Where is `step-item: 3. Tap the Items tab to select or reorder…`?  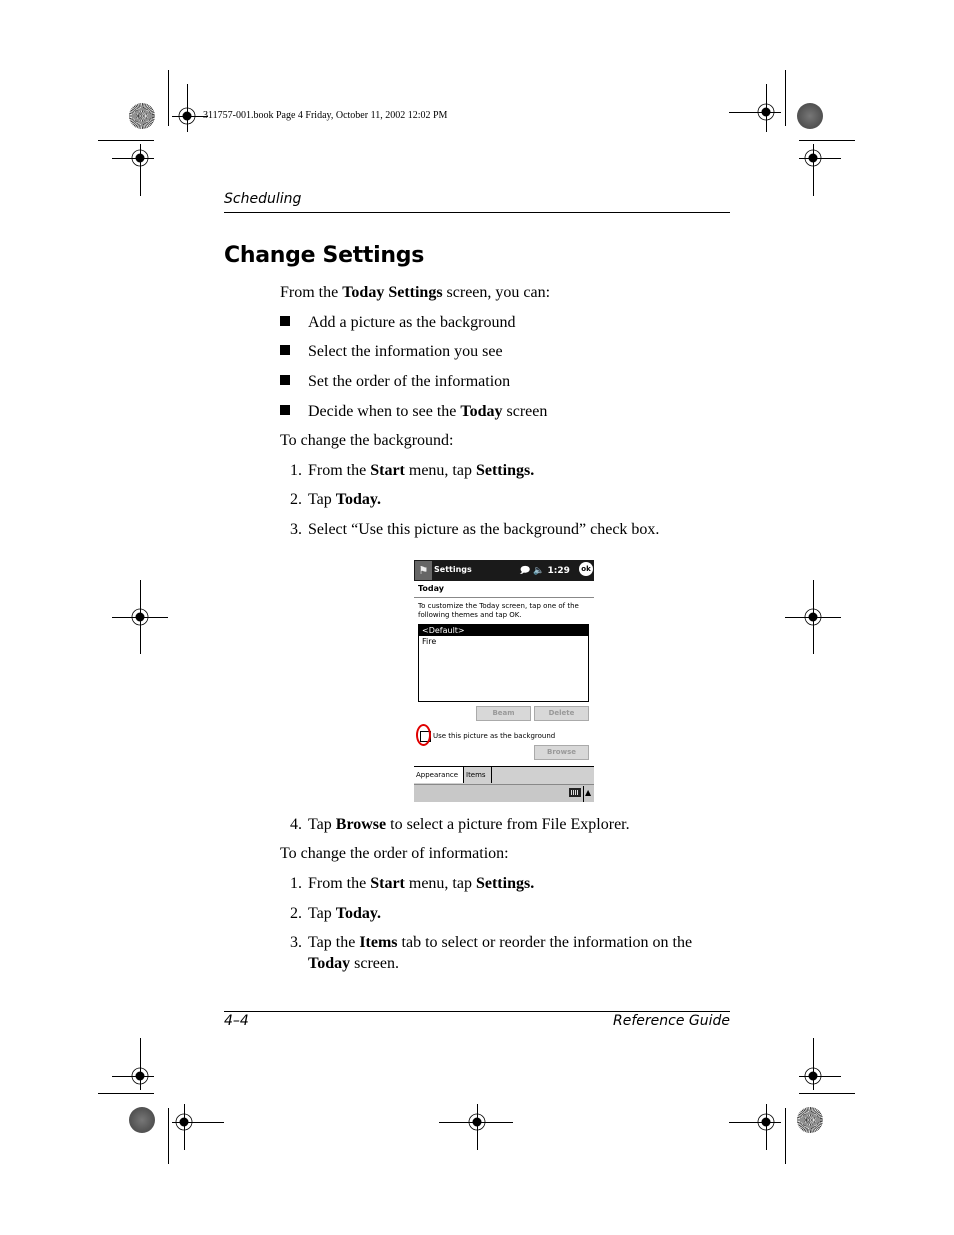 step-item: 3. Tap the Items tab to select or reorder… is located at coordinates (491, 942).